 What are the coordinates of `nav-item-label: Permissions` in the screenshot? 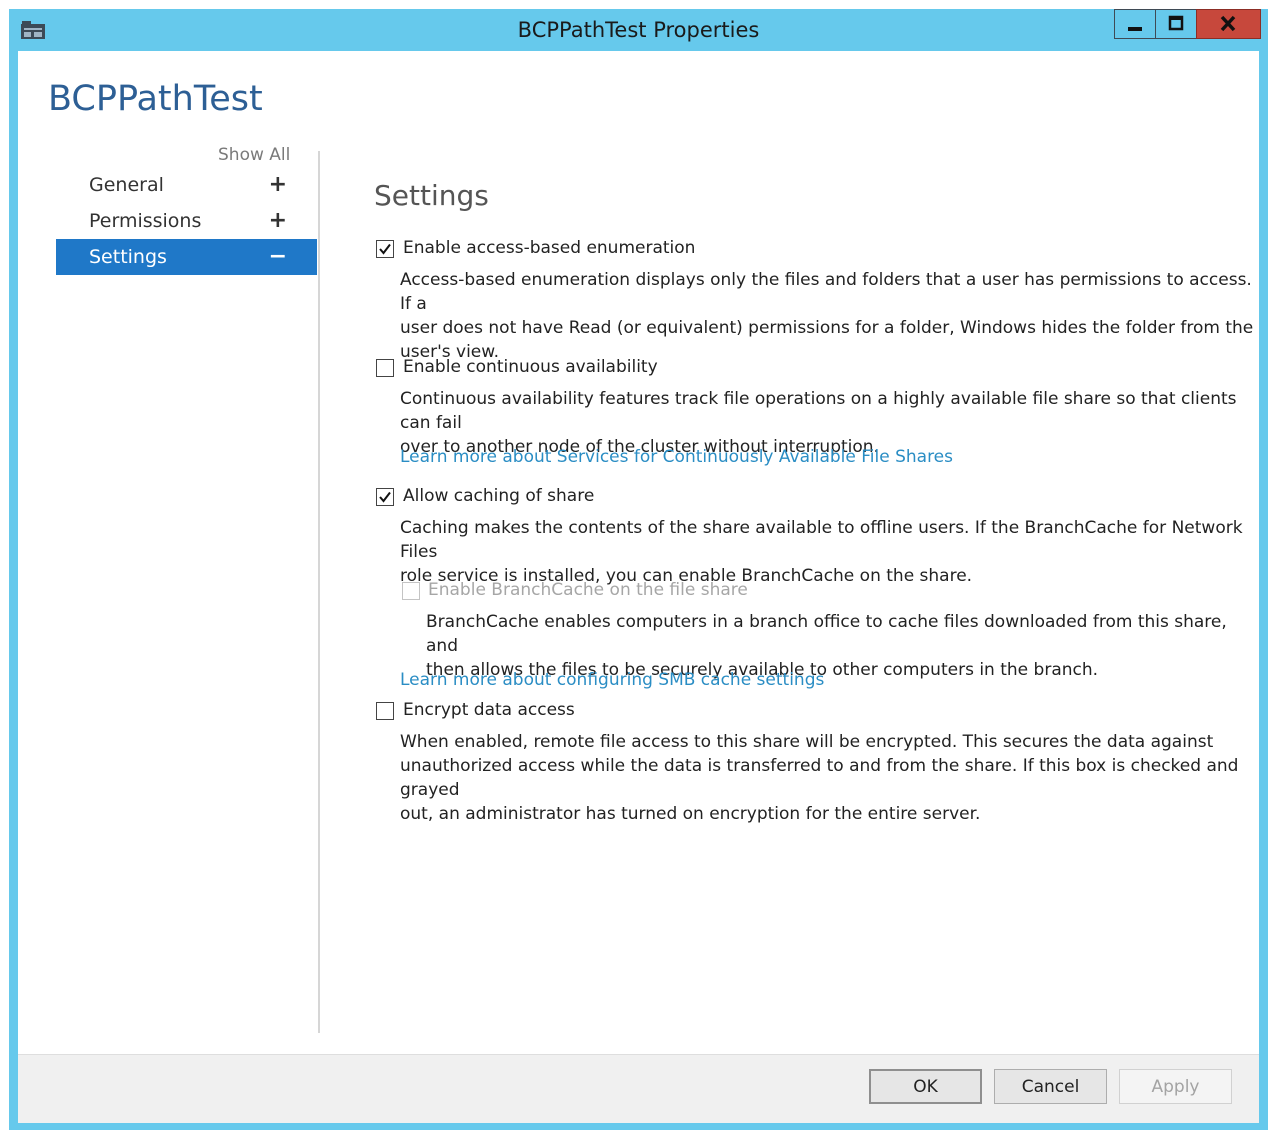 It's located at (145, 221).